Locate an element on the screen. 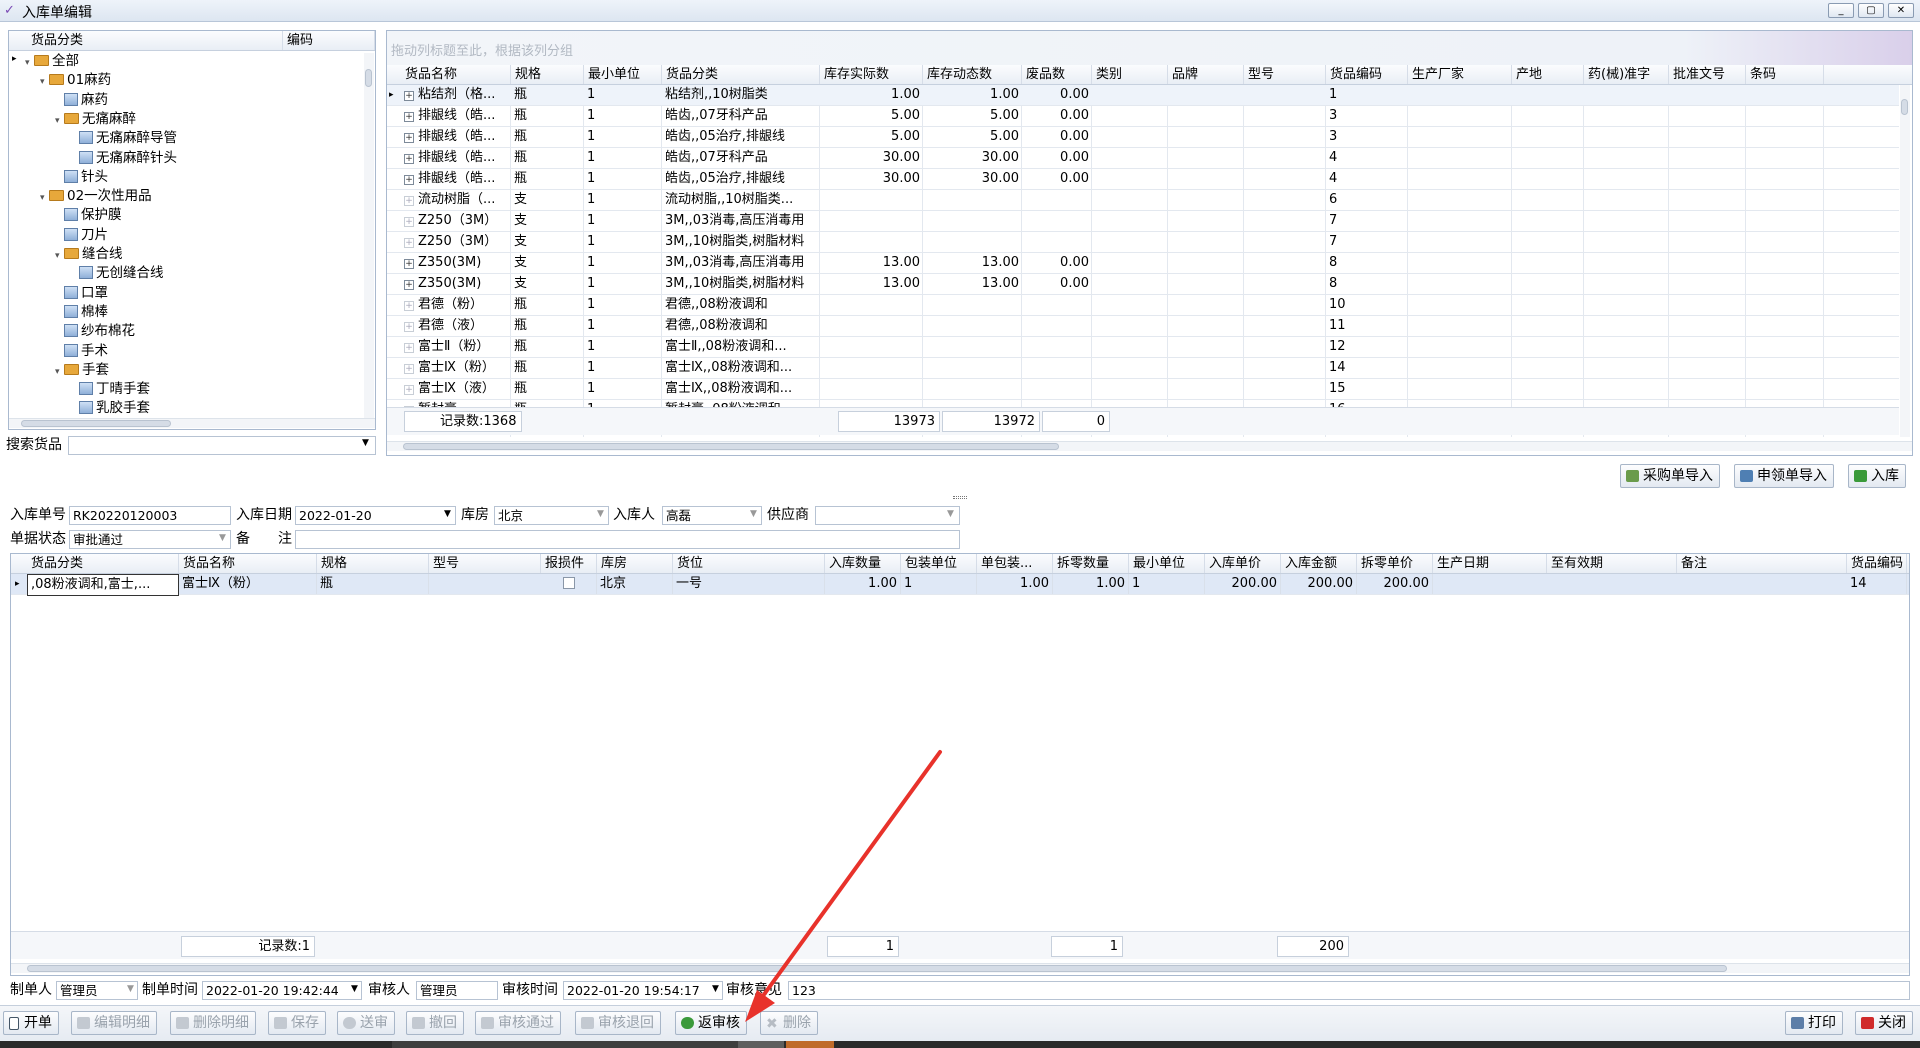 This screenshot has height=1048, width=1920. person-dropdown-icon: ▼ is located at coordinates (753, 514).